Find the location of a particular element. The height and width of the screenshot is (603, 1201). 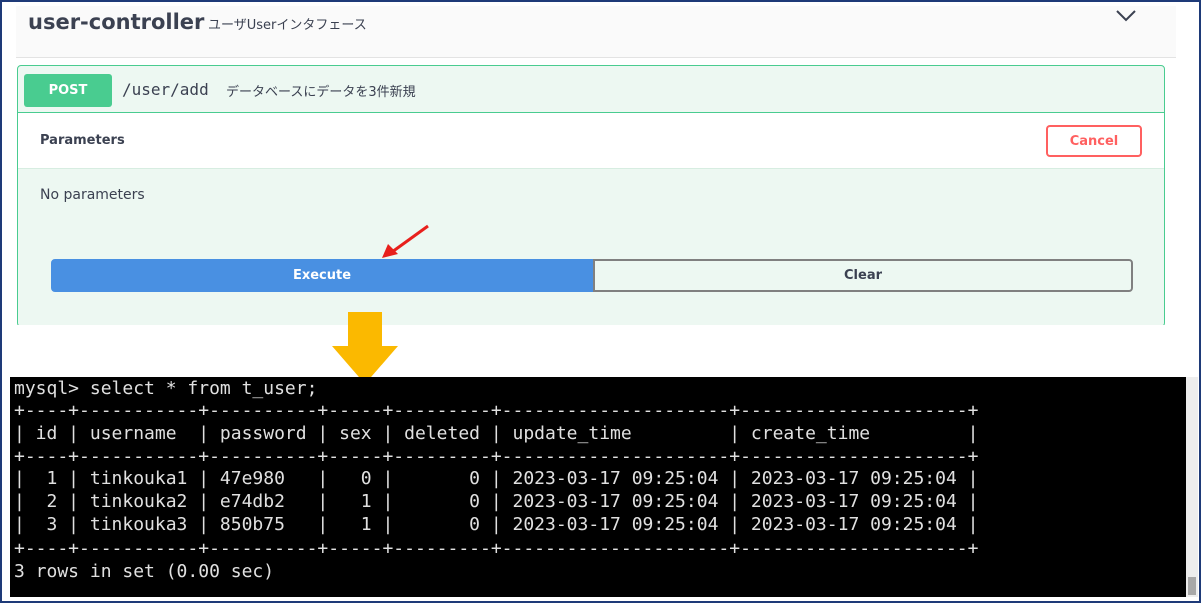

parameters-title: Parameters is located at coordinates (82, 140).